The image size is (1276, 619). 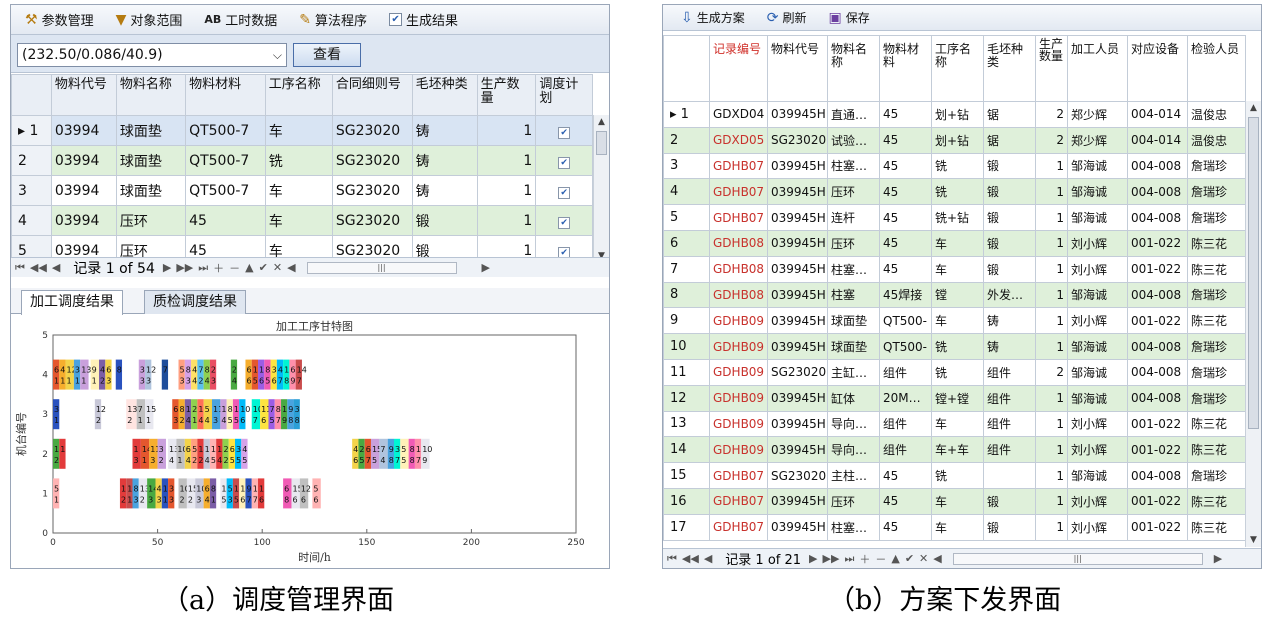 I want to click on cell-code: 03994, so click(x=83, y=130).